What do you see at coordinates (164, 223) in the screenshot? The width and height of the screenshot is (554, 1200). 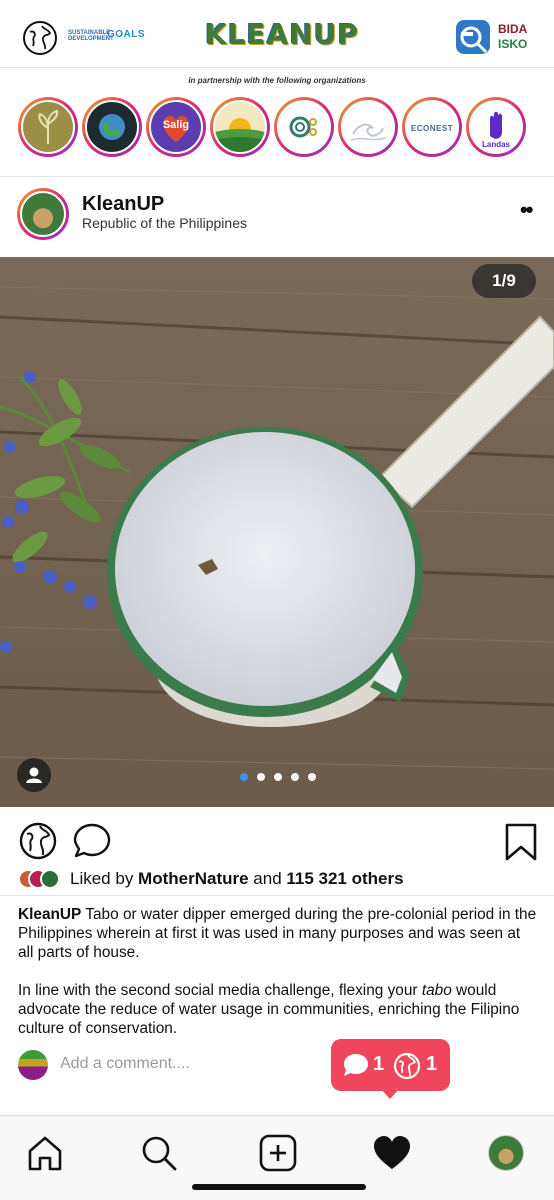 I see `post-location: Republic of the Philippines` at bounding box center [164, 223].